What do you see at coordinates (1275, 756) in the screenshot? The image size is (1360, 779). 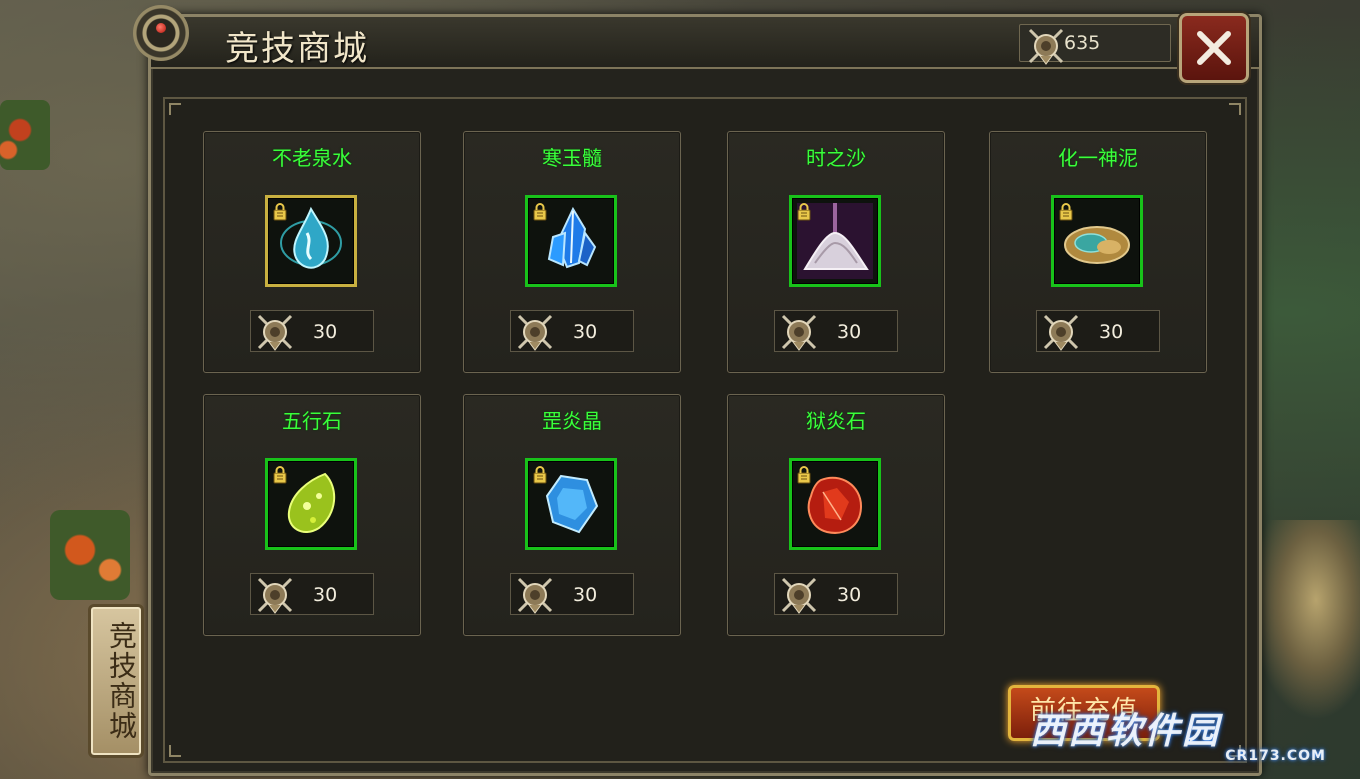 I see `watermark-url: CR173.COM` at bounding box center [1275, 756].